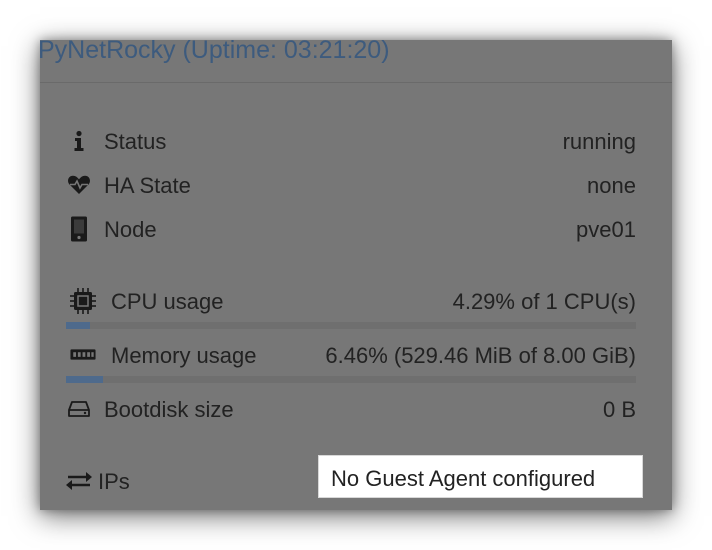 The width and height of the screenshot is (712, 550). Describe the element at coordinates (215, 52) in the screenshot. I see `panel-title: PyNetRocky (Uptime: 03:21:20)` at that location.